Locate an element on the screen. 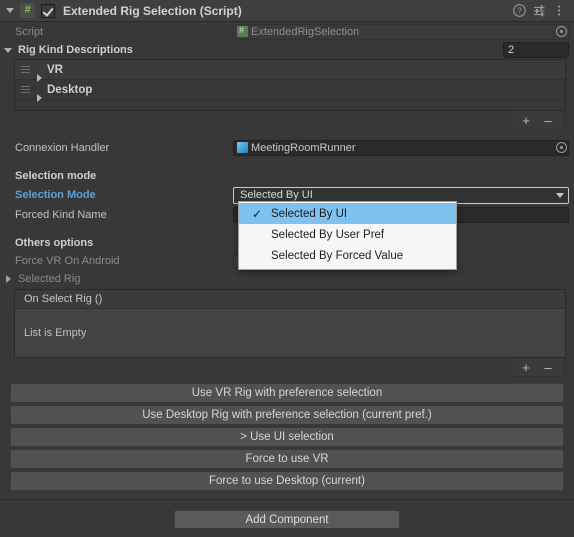 This screenshot has width=574, height=537. component-title: Extended Rig Selection (Script) is located at coordinates (152, 10).